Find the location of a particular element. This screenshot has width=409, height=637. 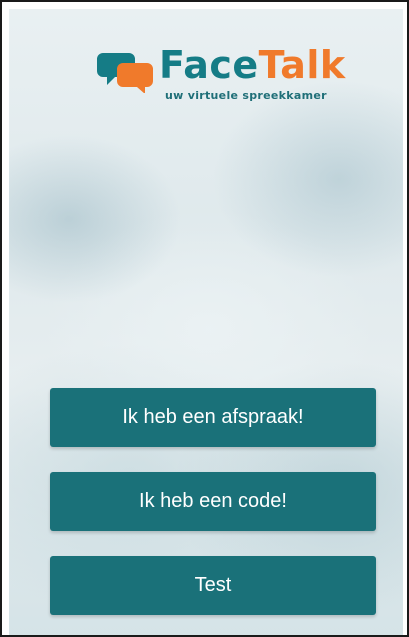

speech-bubbles-icon is located at coordinates (125, 73).